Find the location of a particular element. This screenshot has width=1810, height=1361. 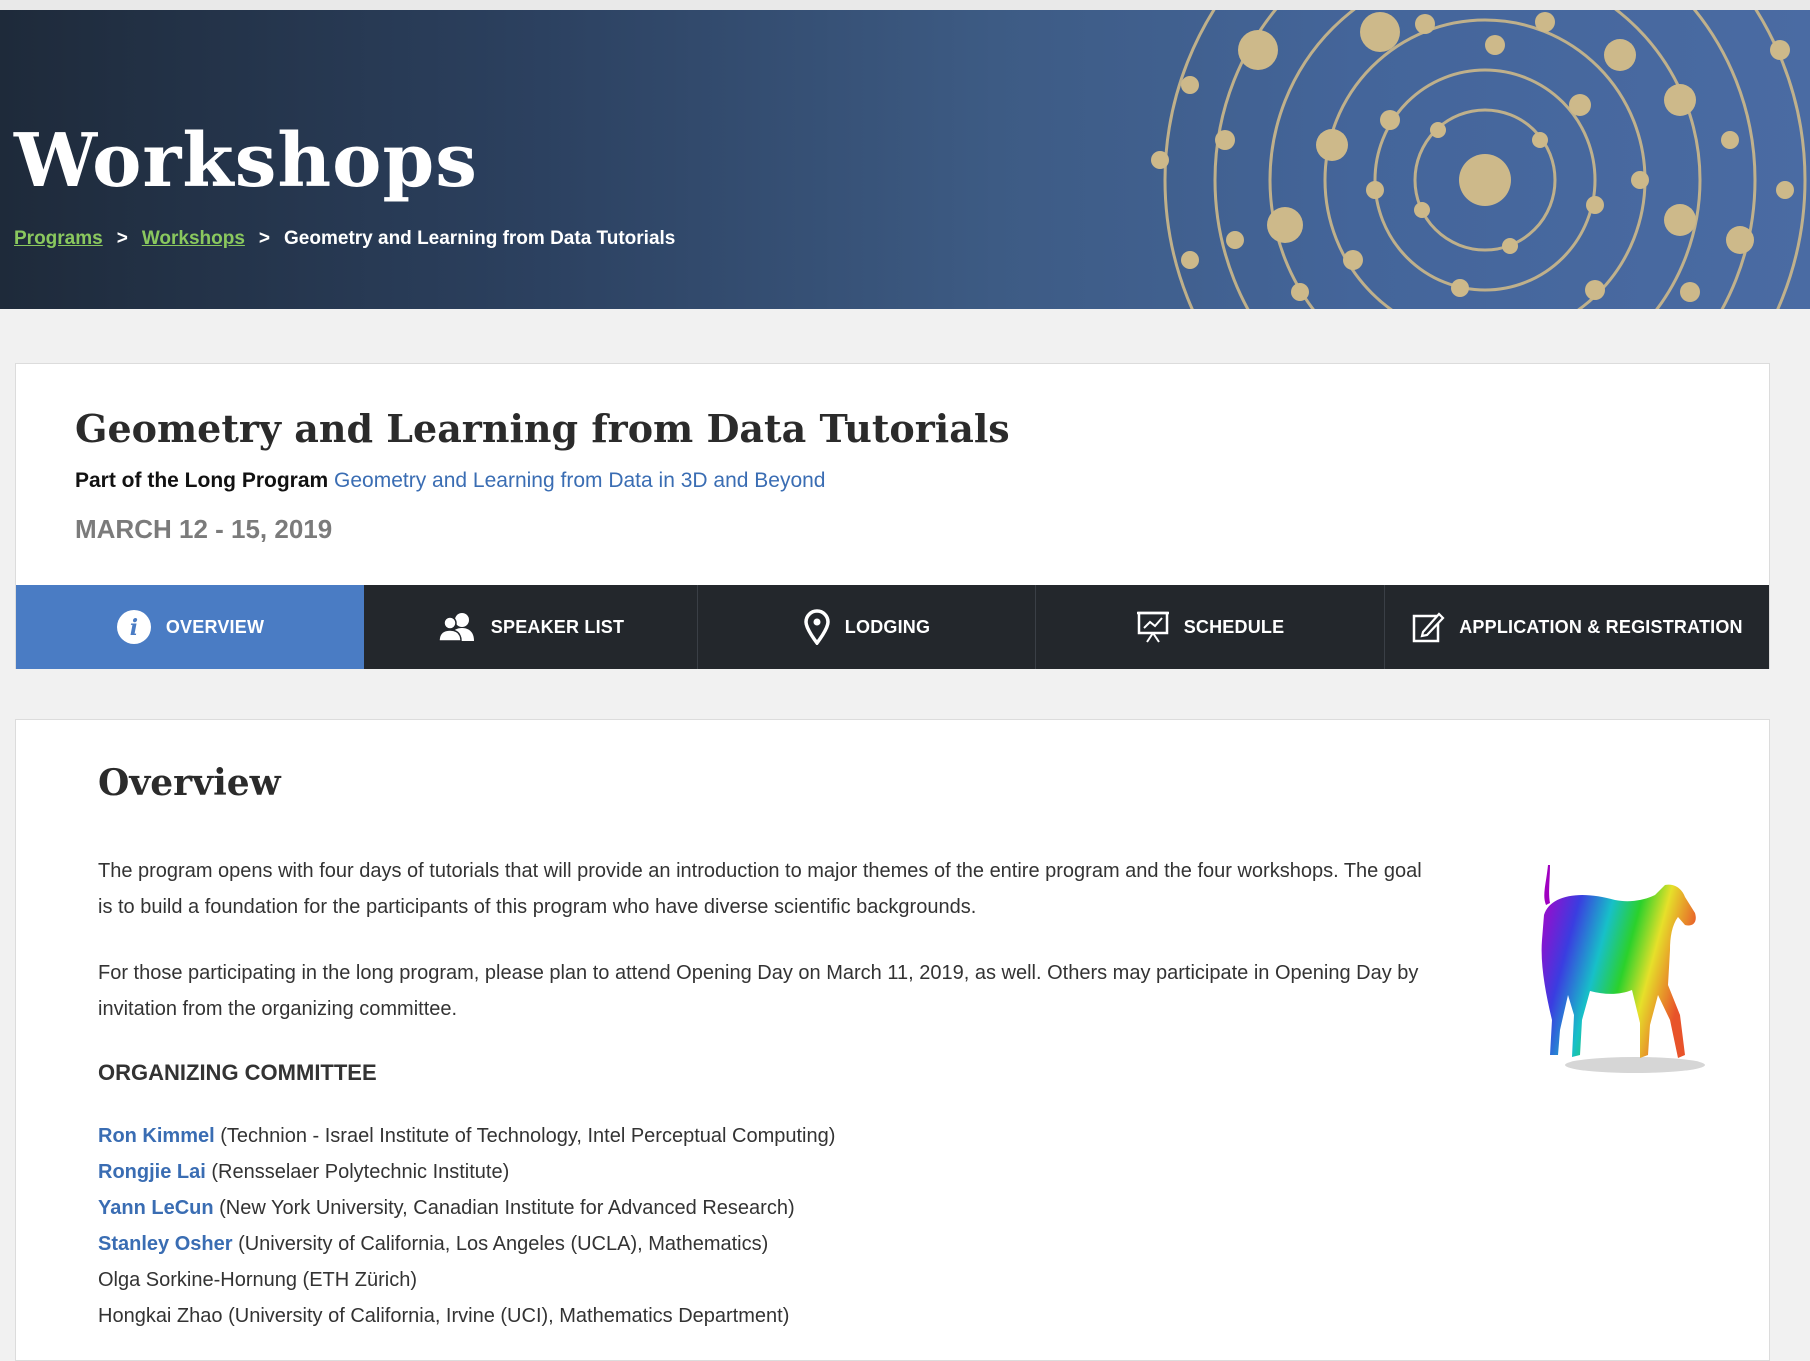

breadcrumb-programs-link: Programs is located at coordinates (58, 239).